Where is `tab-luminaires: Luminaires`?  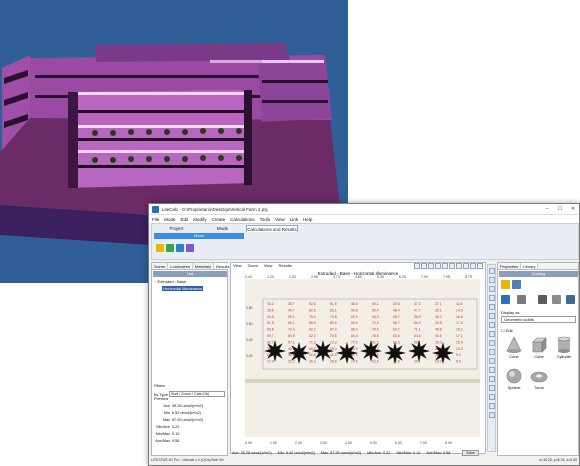
tab-luminaires: Luminaires is located at coordinates (180, 266).